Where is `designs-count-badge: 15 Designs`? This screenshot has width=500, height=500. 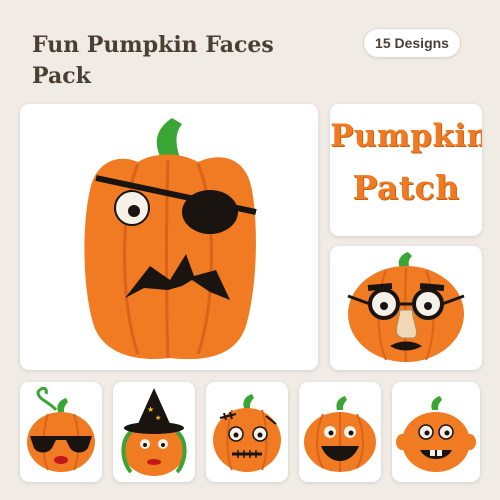 designs-count-badge: 15 Designs is located at coordinates (412, 43).